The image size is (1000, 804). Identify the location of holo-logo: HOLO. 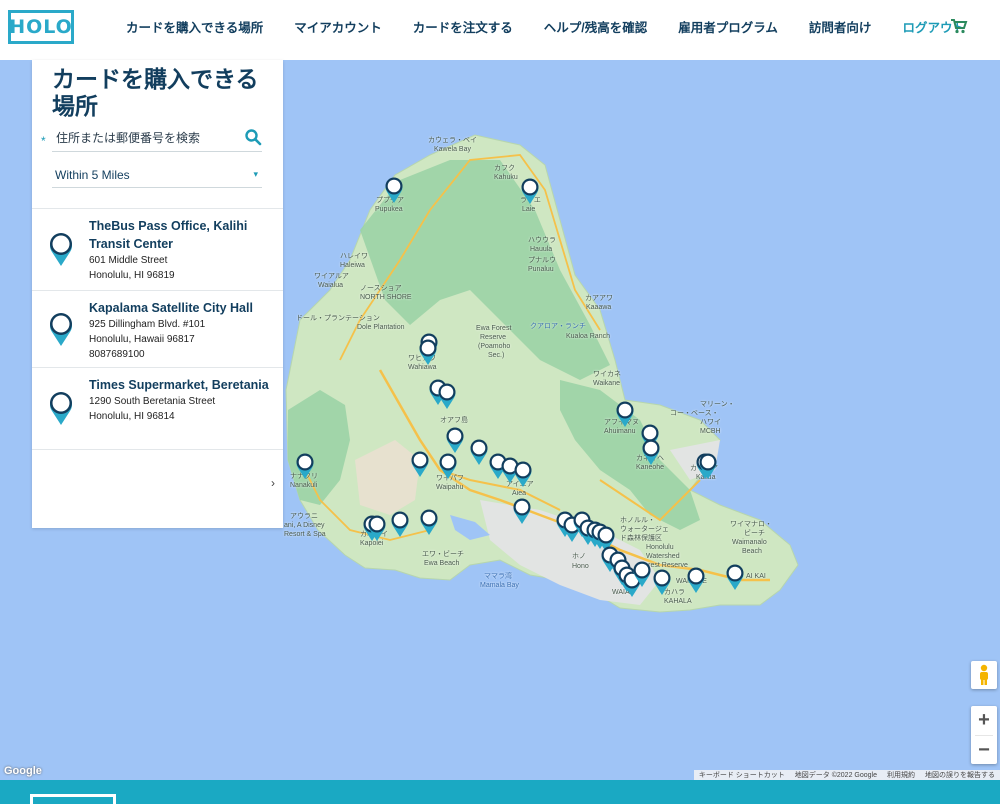
(41, 27).